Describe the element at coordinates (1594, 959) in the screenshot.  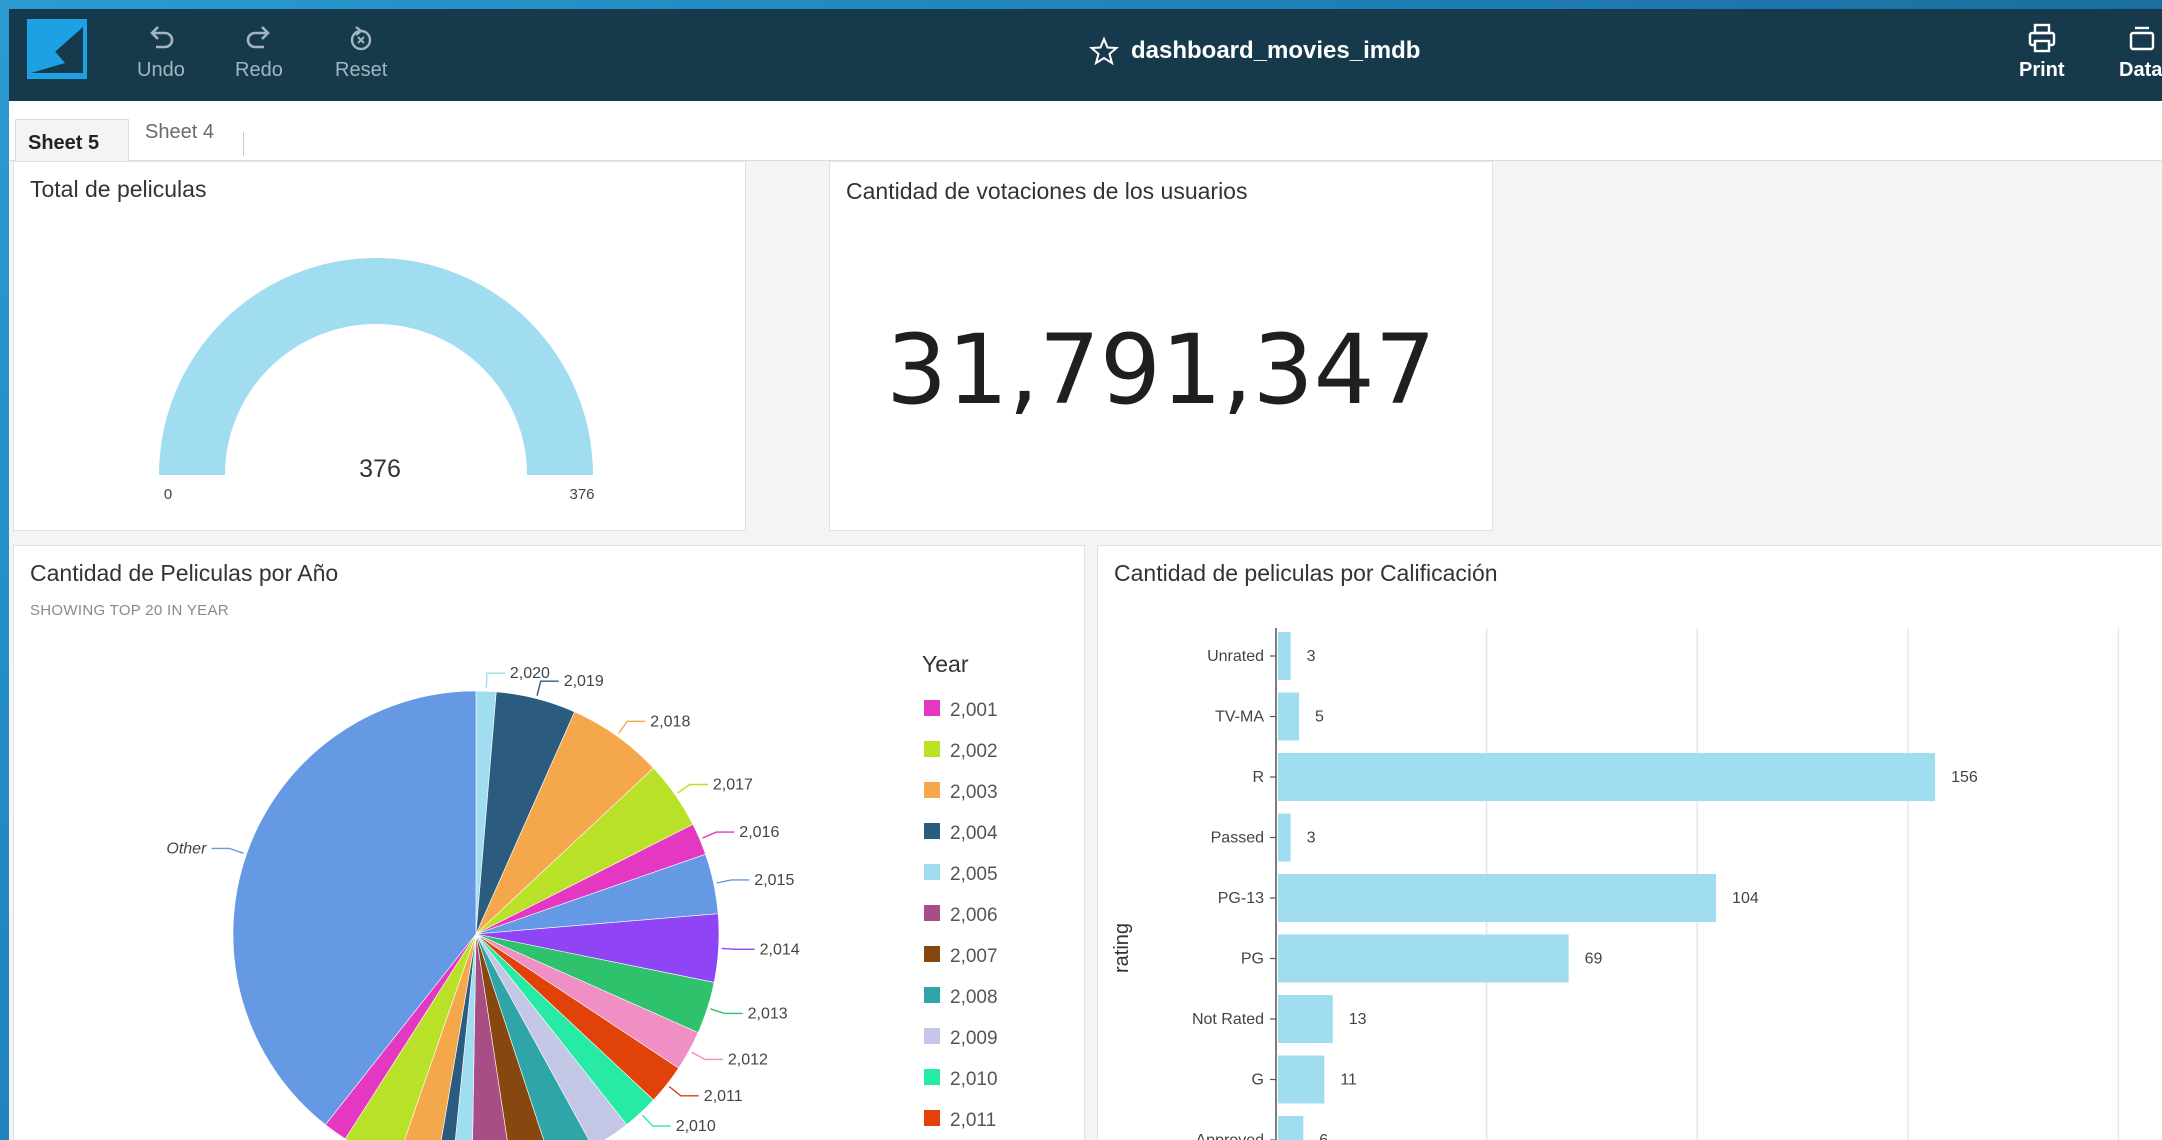
I see `bar-value-label: 69` at that location.